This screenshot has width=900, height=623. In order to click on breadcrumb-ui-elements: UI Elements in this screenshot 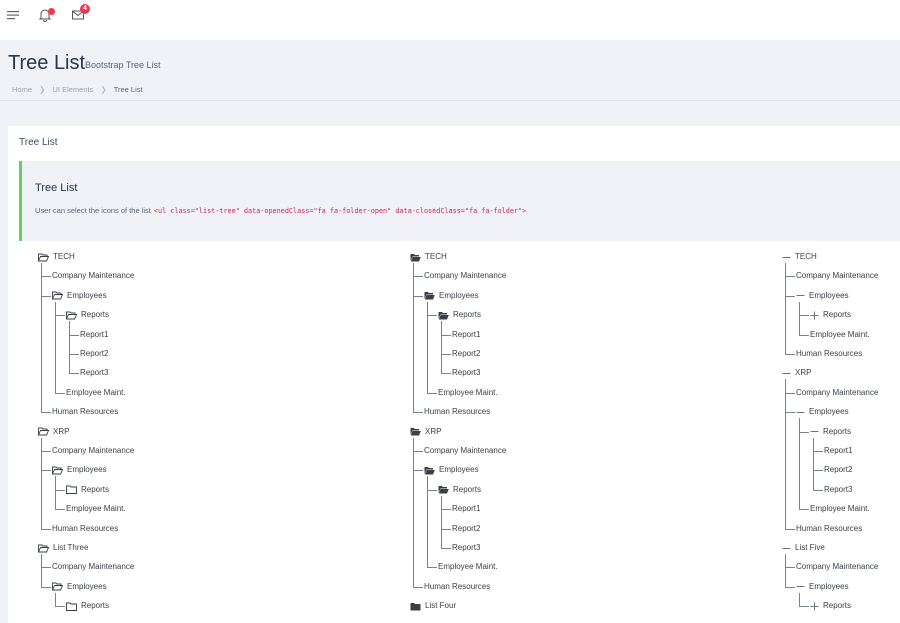, I will do `click(73, 89)`.